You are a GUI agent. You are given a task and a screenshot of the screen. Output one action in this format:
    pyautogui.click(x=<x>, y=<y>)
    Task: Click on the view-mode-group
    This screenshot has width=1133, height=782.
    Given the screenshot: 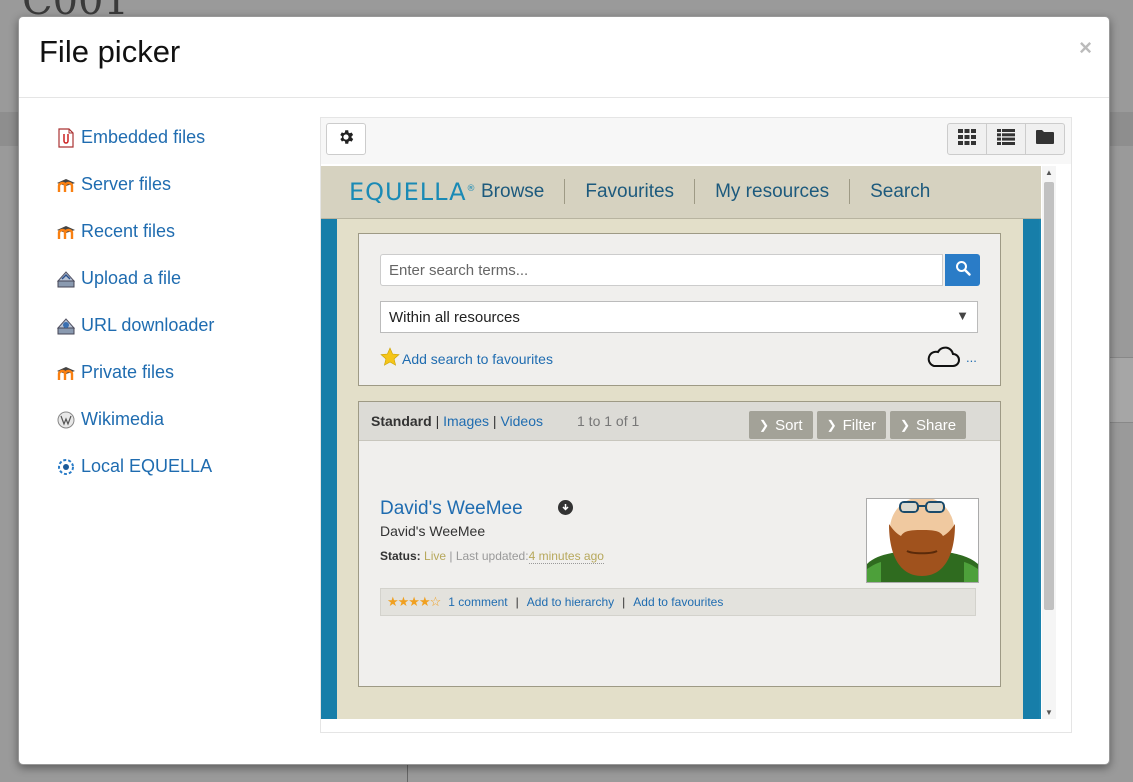 What is the action you would take?
    pyautogui.click(x=1006, y=139)
    